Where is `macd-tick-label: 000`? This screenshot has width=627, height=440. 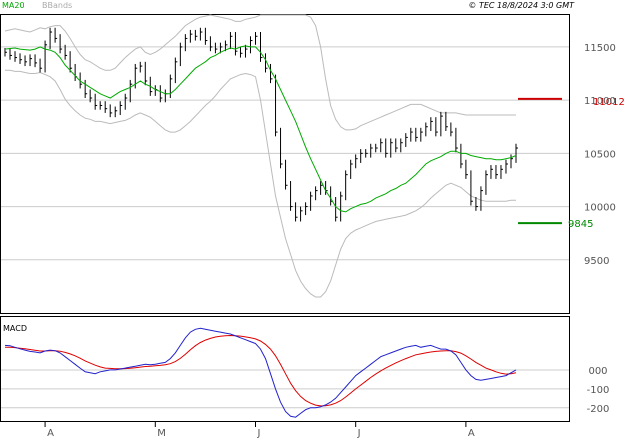
macd-tick-label: 000 is located at coordinates (597, 371).